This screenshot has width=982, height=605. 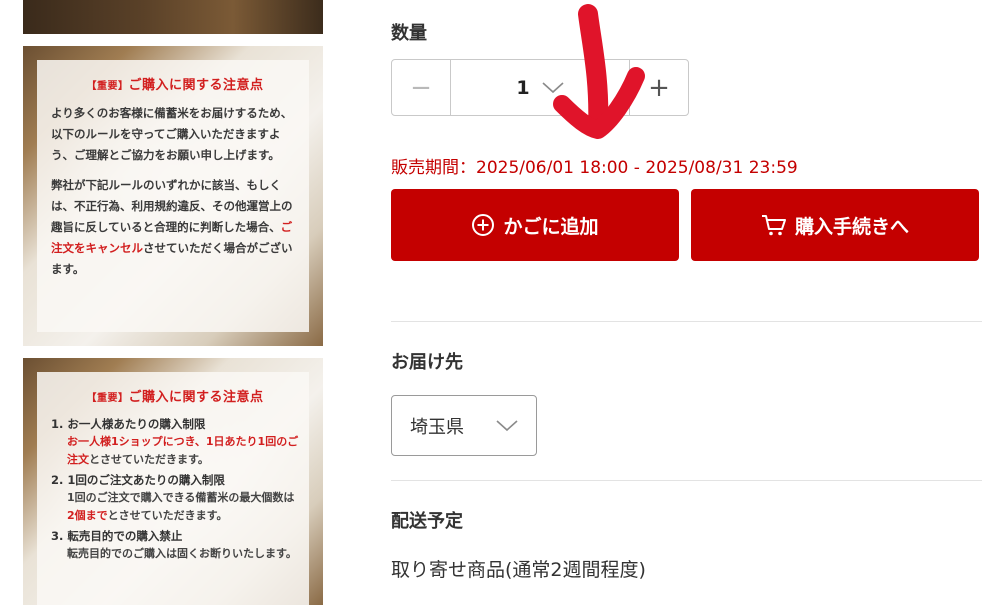 What do you see at coordinates (483, 225) in the screenshot?
I see `plus-circle-icon` at bounding box center [483, 225].